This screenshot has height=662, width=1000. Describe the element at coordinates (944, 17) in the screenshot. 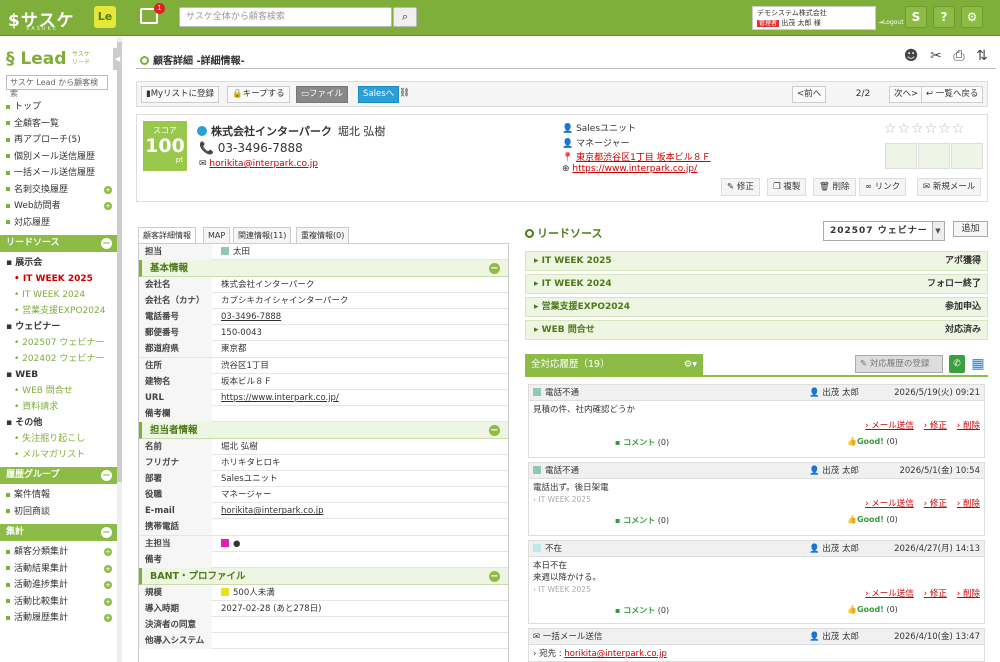

I see `help-icon: ?` at that location.